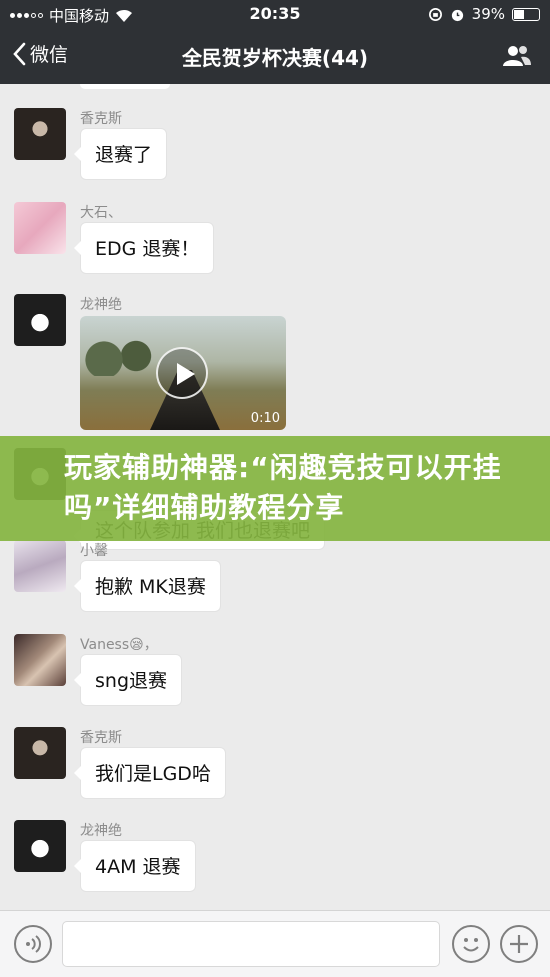 Image resolution: width=550 pixels, height=977 pixels. I want to click on message-bubble: 4AM 退赛, so click(135, 866).